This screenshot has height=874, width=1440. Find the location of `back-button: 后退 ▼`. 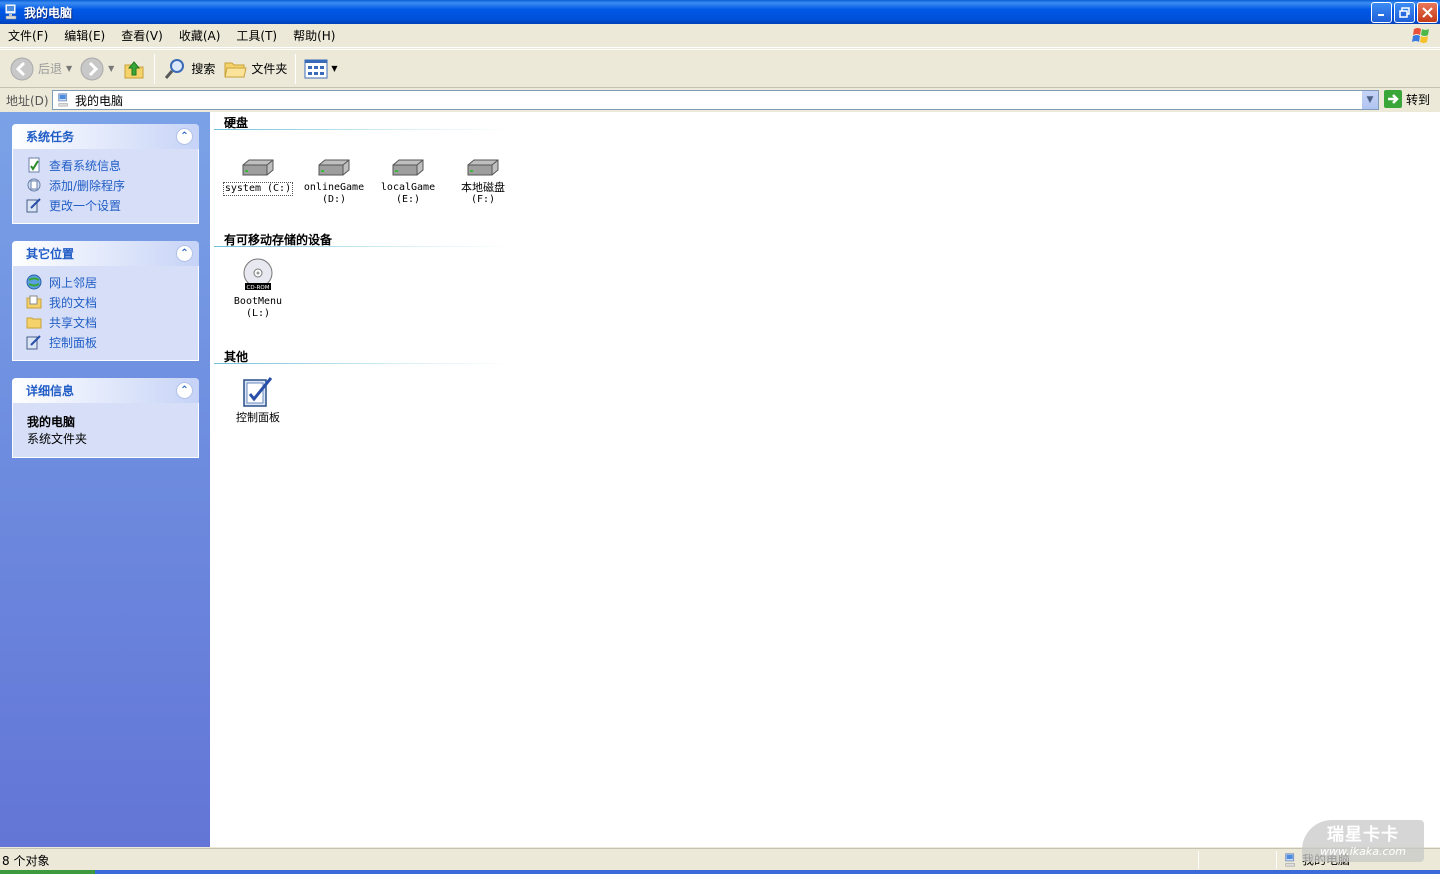

back-button: 后退 ▼ is located at coordinates (41, 69).